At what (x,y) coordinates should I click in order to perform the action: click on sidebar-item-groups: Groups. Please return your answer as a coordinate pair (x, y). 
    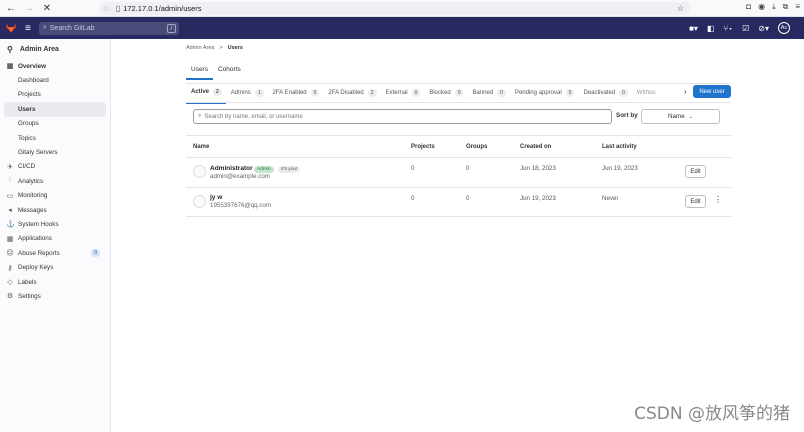
    Looking at the image, I should click on (55, 124).